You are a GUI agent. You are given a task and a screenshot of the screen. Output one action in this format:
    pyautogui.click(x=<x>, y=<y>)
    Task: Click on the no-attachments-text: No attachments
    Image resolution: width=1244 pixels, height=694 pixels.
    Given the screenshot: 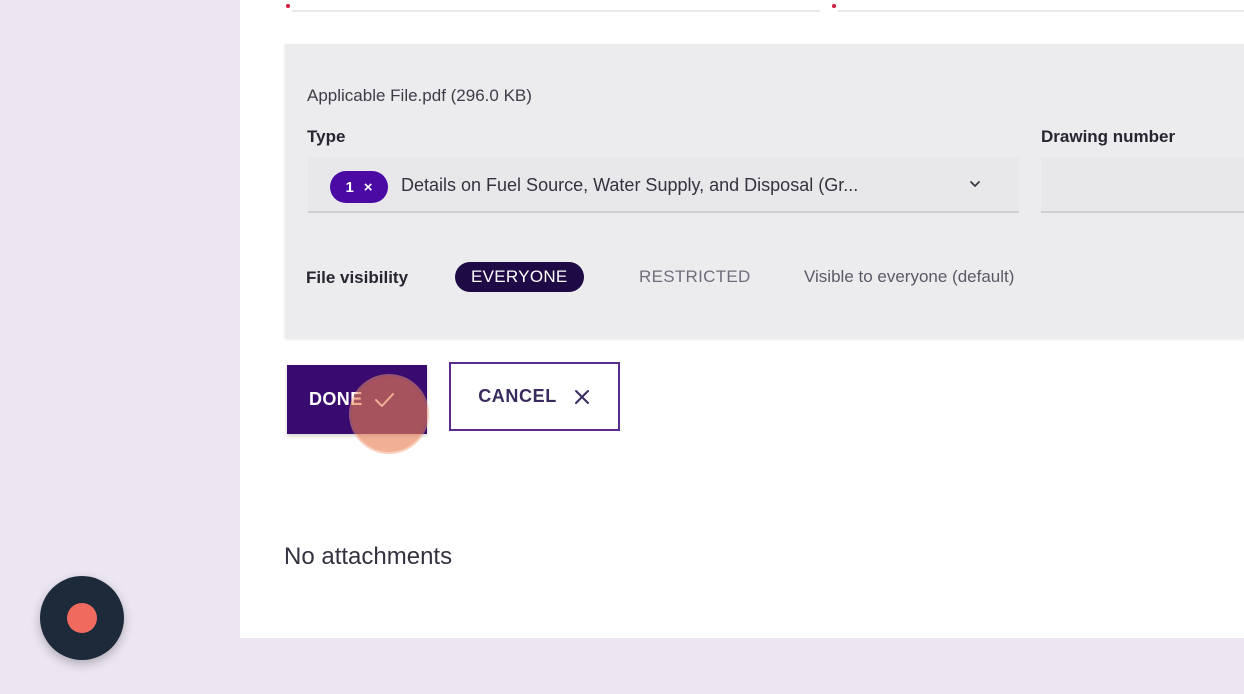 What is the action you would take?
    pyautogui.click(x=368, y=556)
    